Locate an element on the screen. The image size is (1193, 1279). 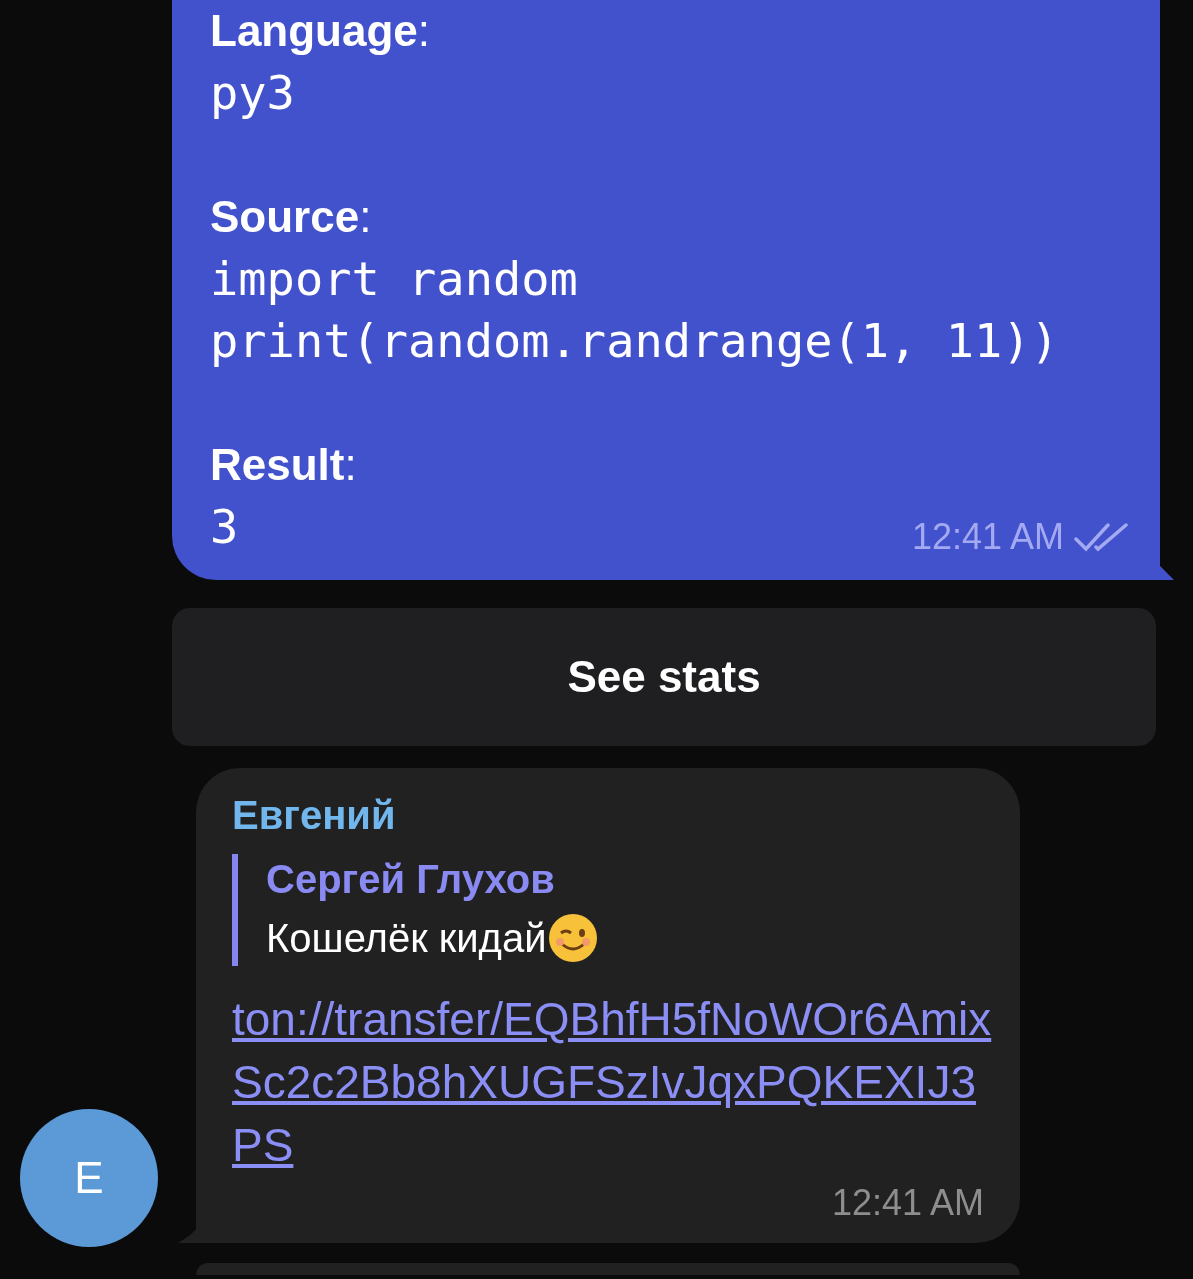
reply-author: Сергей Глухов is located at coordinates (410, 879).